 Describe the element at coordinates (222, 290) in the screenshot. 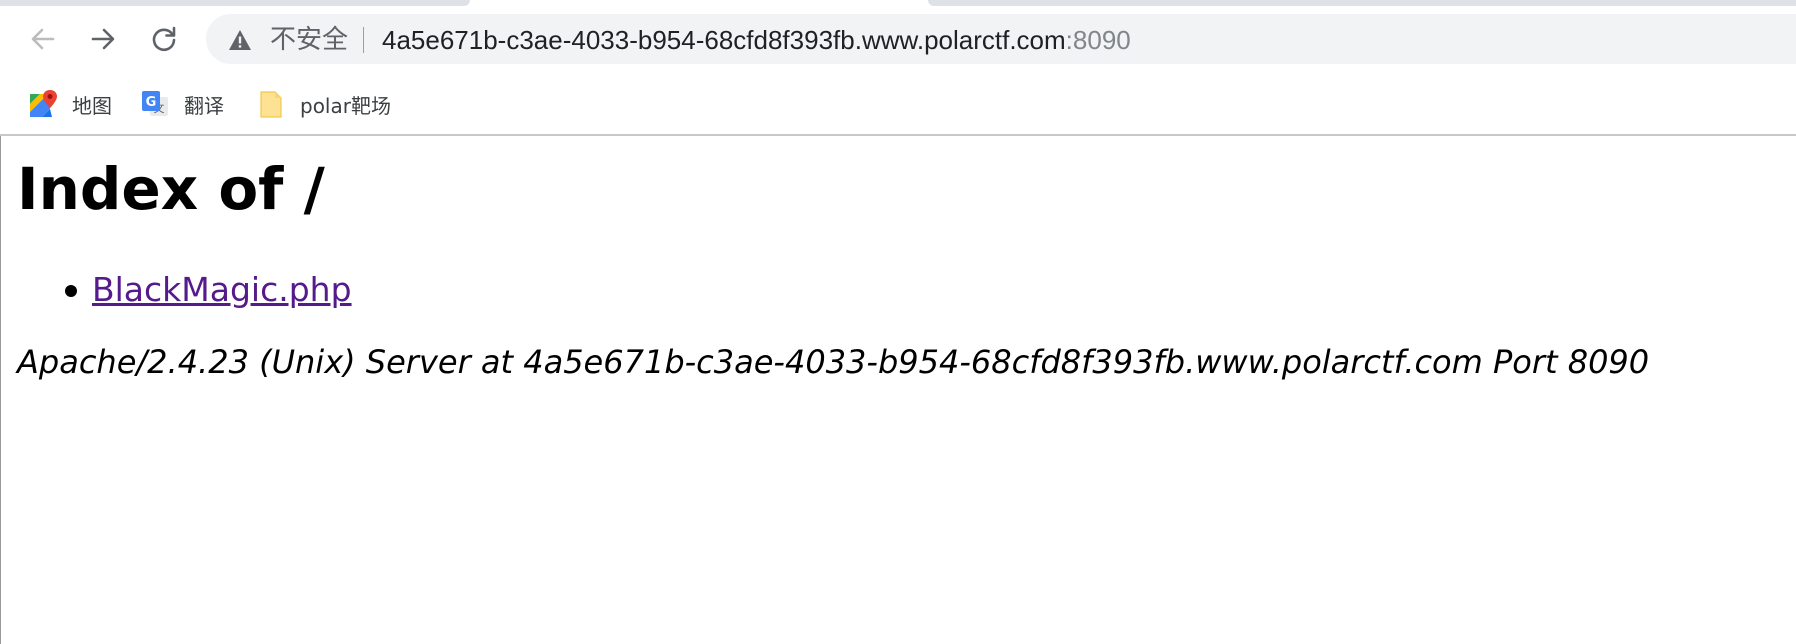

I see `file-link-blackmagic: BlackMagic.php` at that location.